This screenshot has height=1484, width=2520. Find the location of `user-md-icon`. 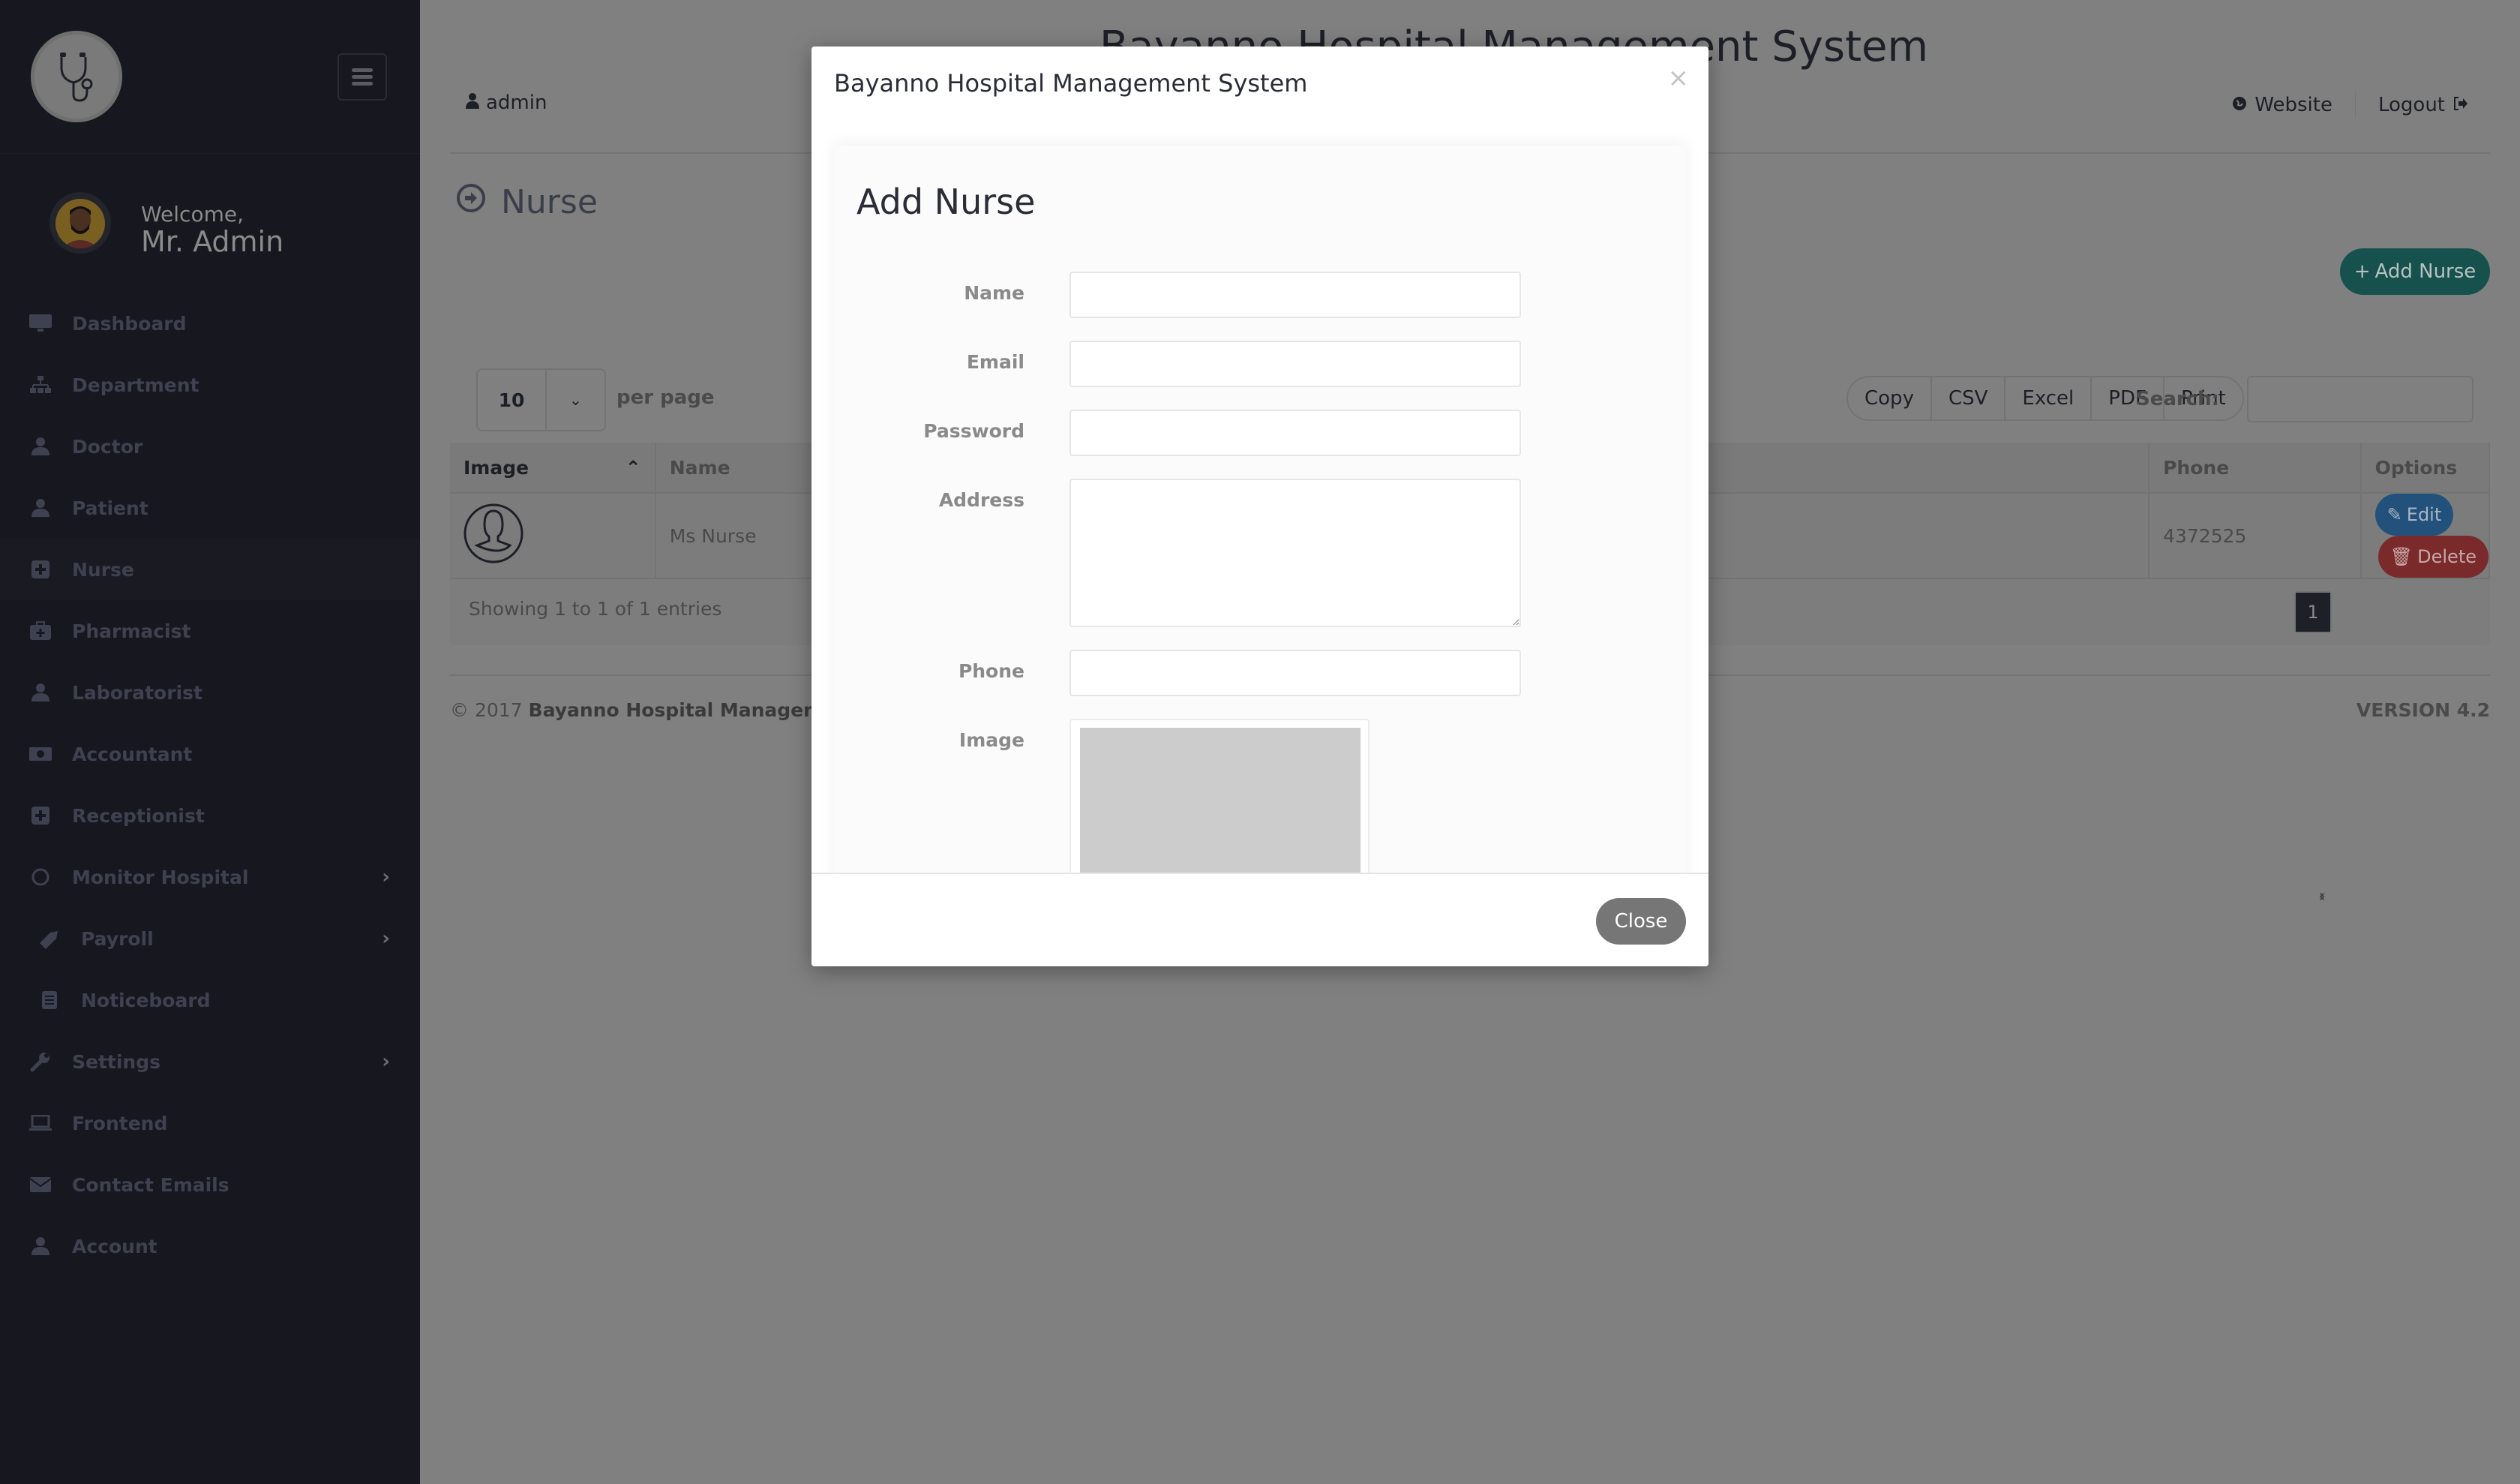

user-md-icon is located at coordinates (40, 446).